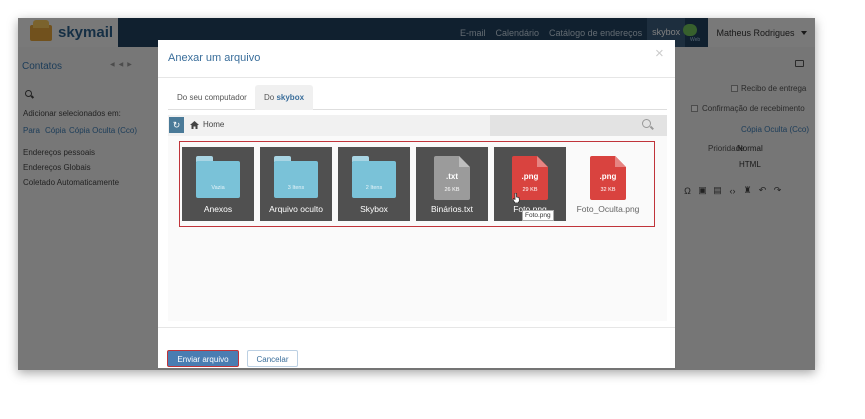  I want to click on file-tile-binarios-txt: .txt 26 KB Binários.txt, so click(452, 184).